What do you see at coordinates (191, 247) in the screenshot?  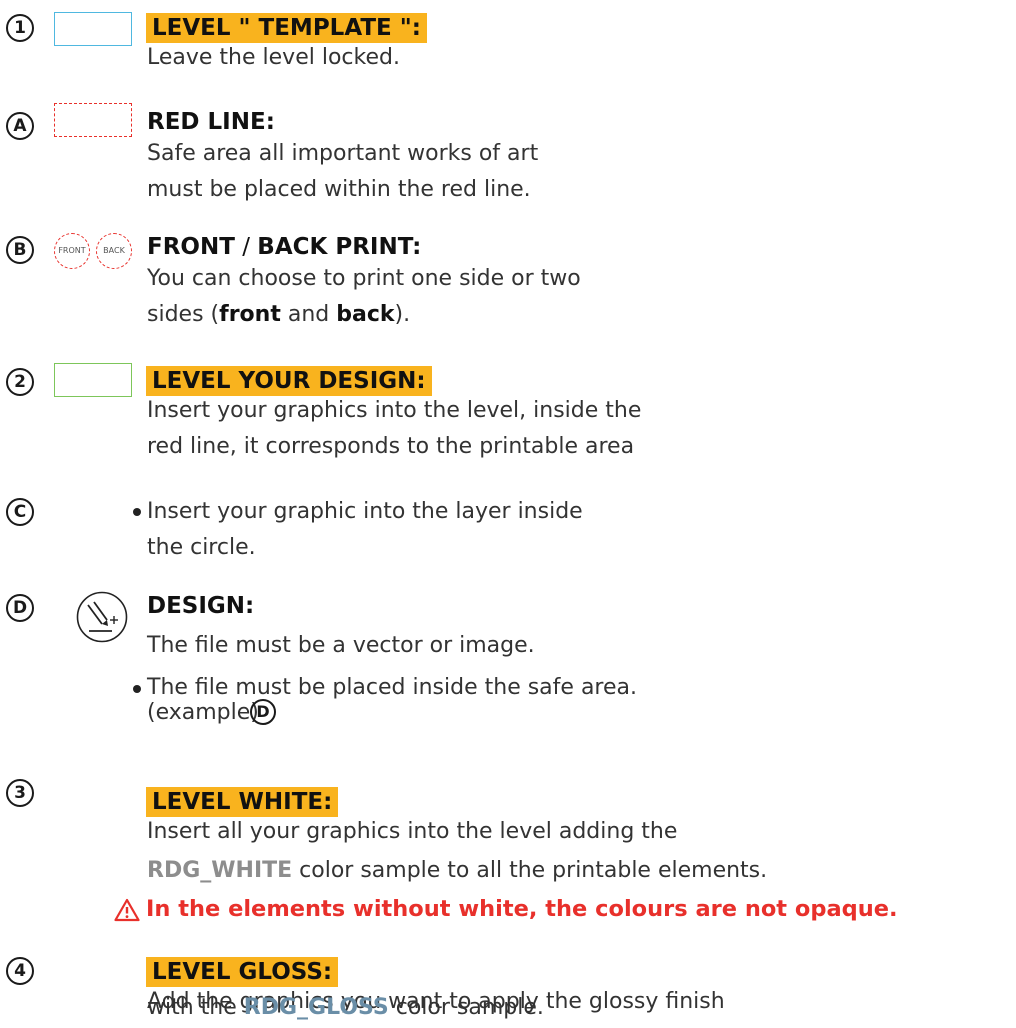 I see `front-heading: FRONT` at bounding box center [191, 247].